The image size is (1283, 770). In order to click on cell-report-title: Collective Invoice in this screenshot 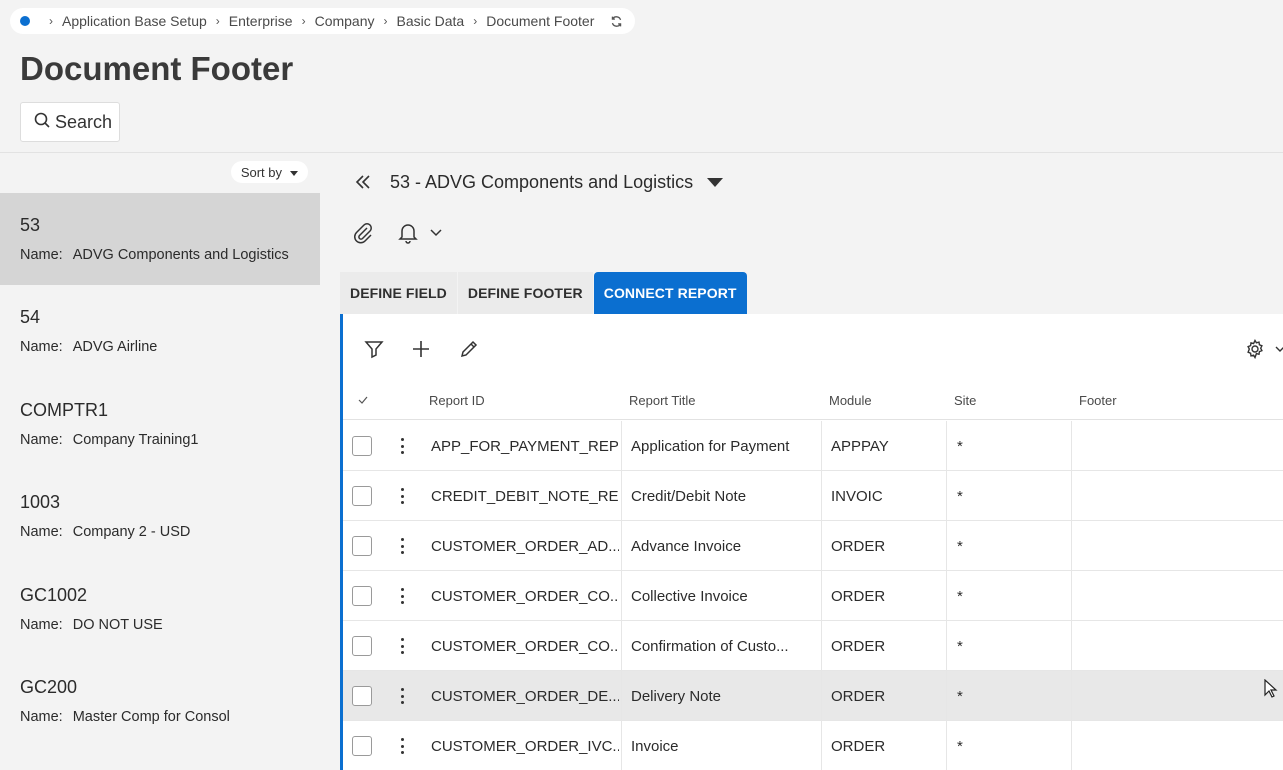, I will do `click(689, 596)`.